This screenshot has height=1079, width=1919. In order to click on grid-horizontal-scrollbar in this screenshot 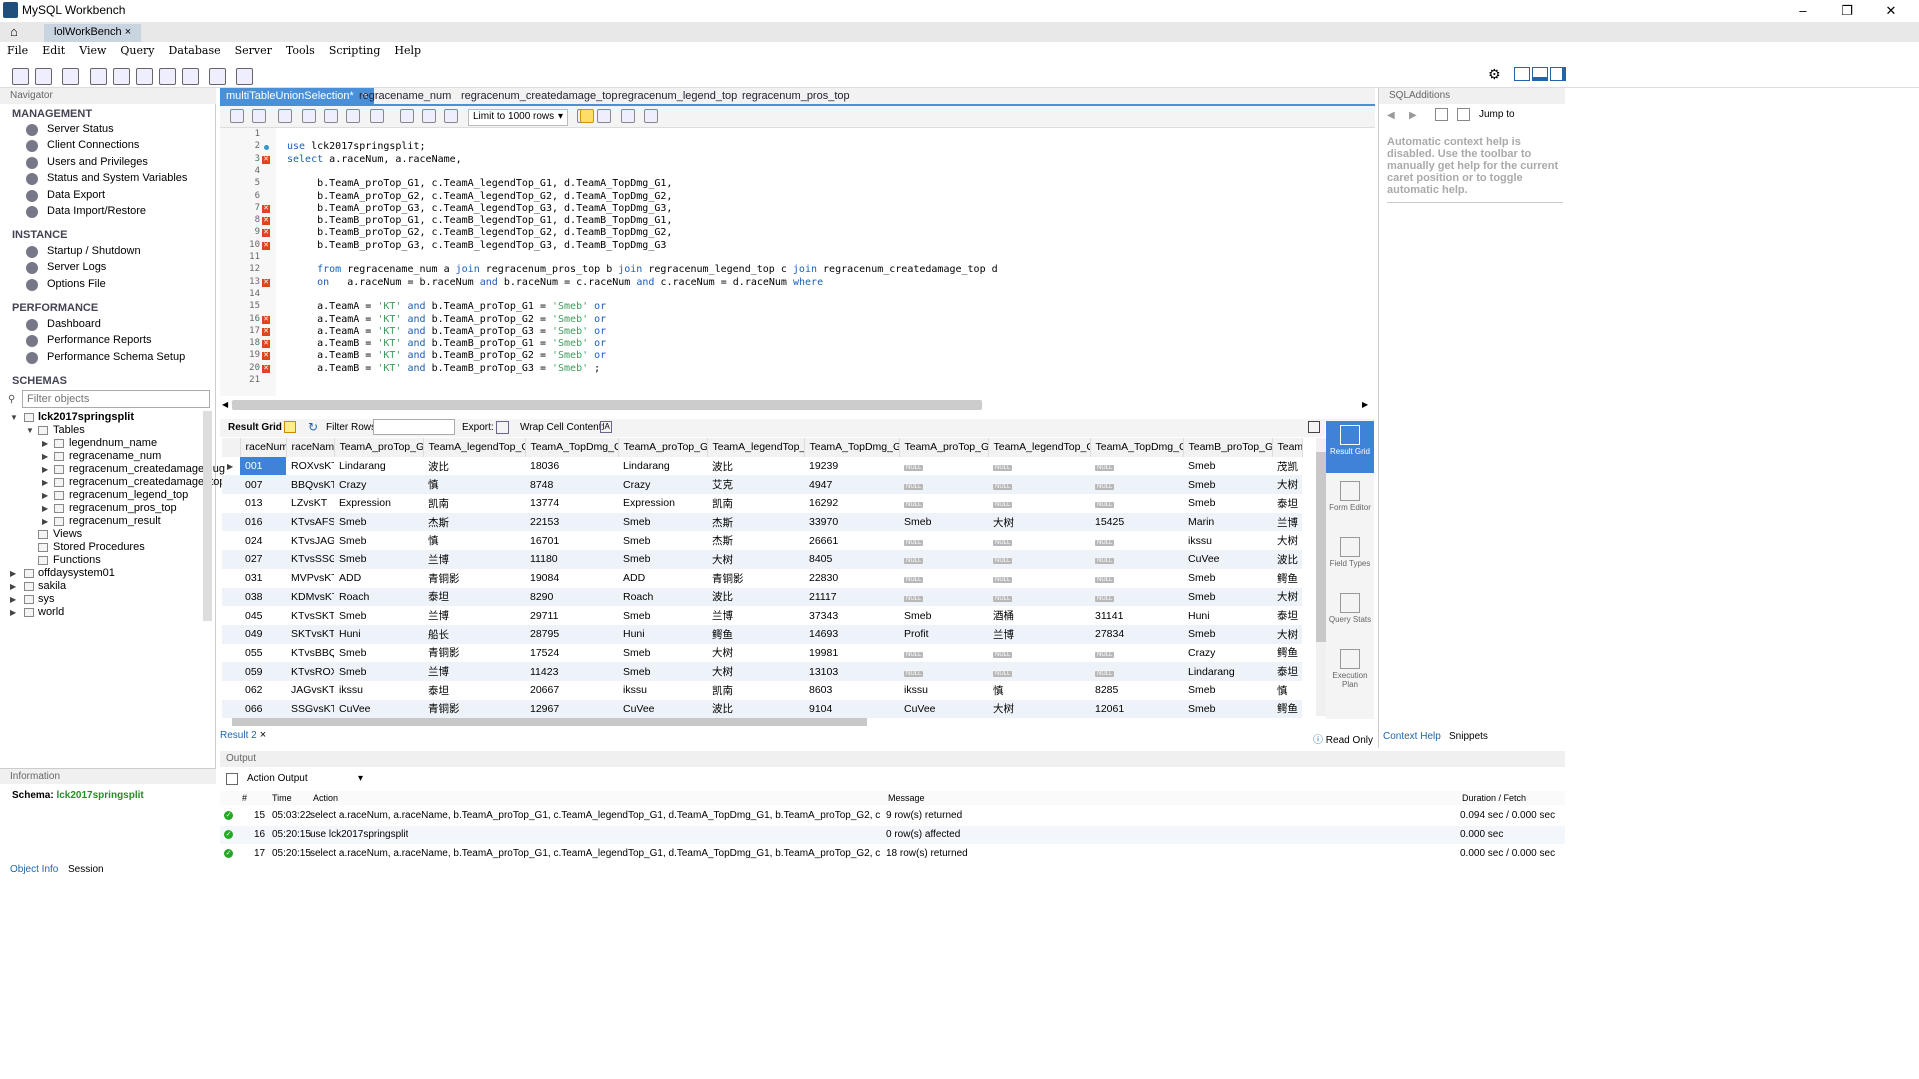, I will do `click(549, 722)`.